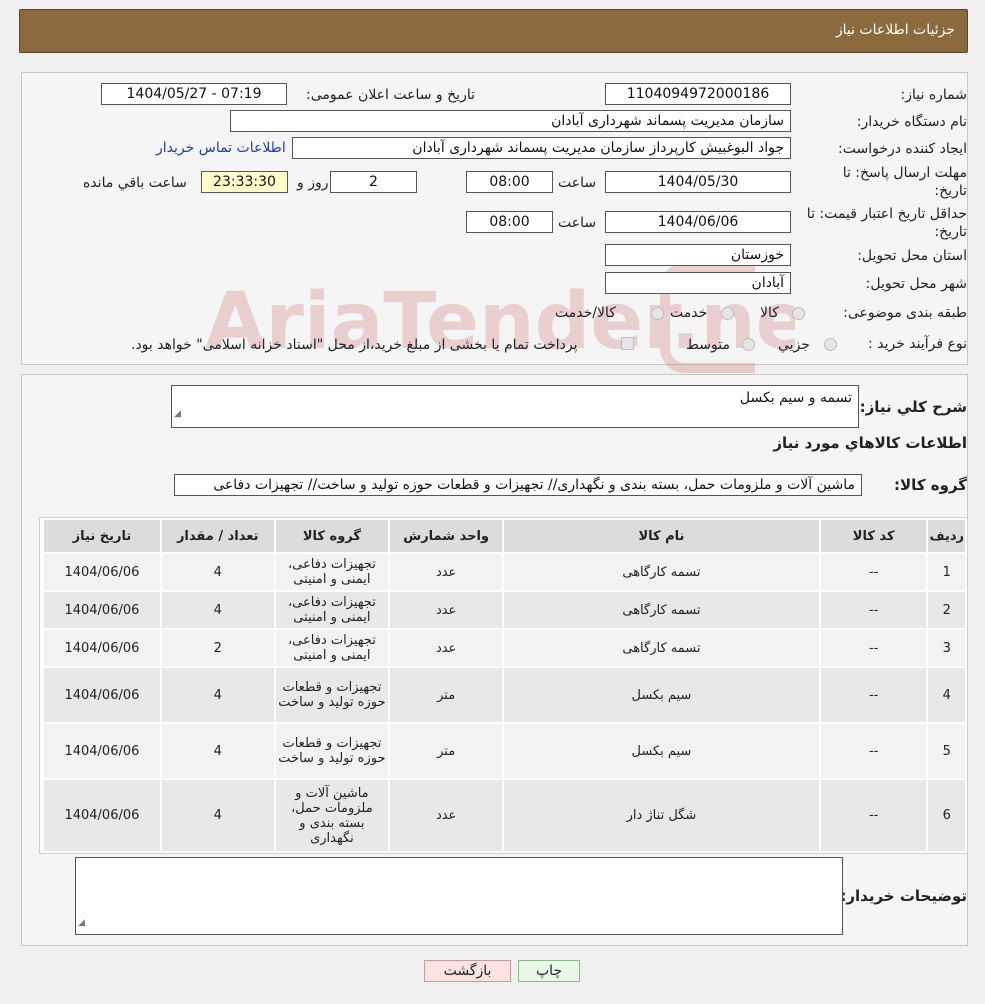  What do you see at coordinates (217, 536) in the screenshot?
I see `col-header-quantity: تعداد / مقدار` at bounding box center [217, 536].